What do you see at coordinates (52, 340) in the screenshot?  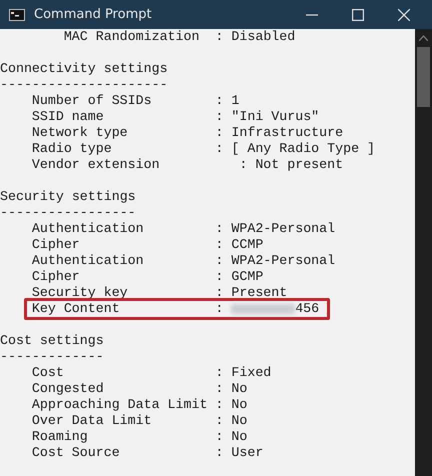 I see `section-heading: Cost settings` at bounding box center [52, 340].